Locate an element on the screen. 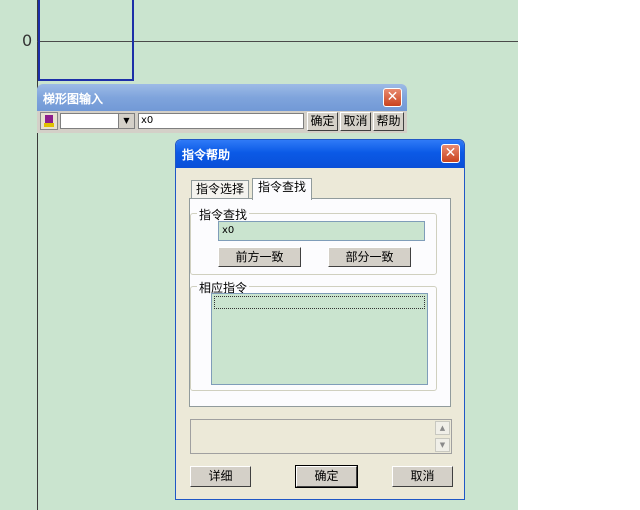 Image resolution: width=640 pixels, height=510 pixels. toolbar-titlebar: 梯形图输入 ✕ is located at coordinates (222, 97).